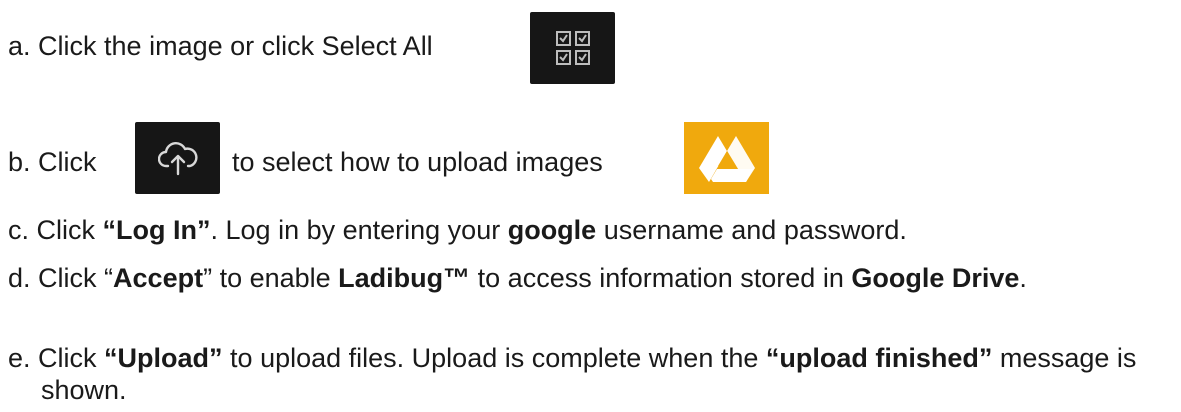 The image size is (1181, 412). I want to click on cloud-upload-icon-graphic, so click(177, 159).